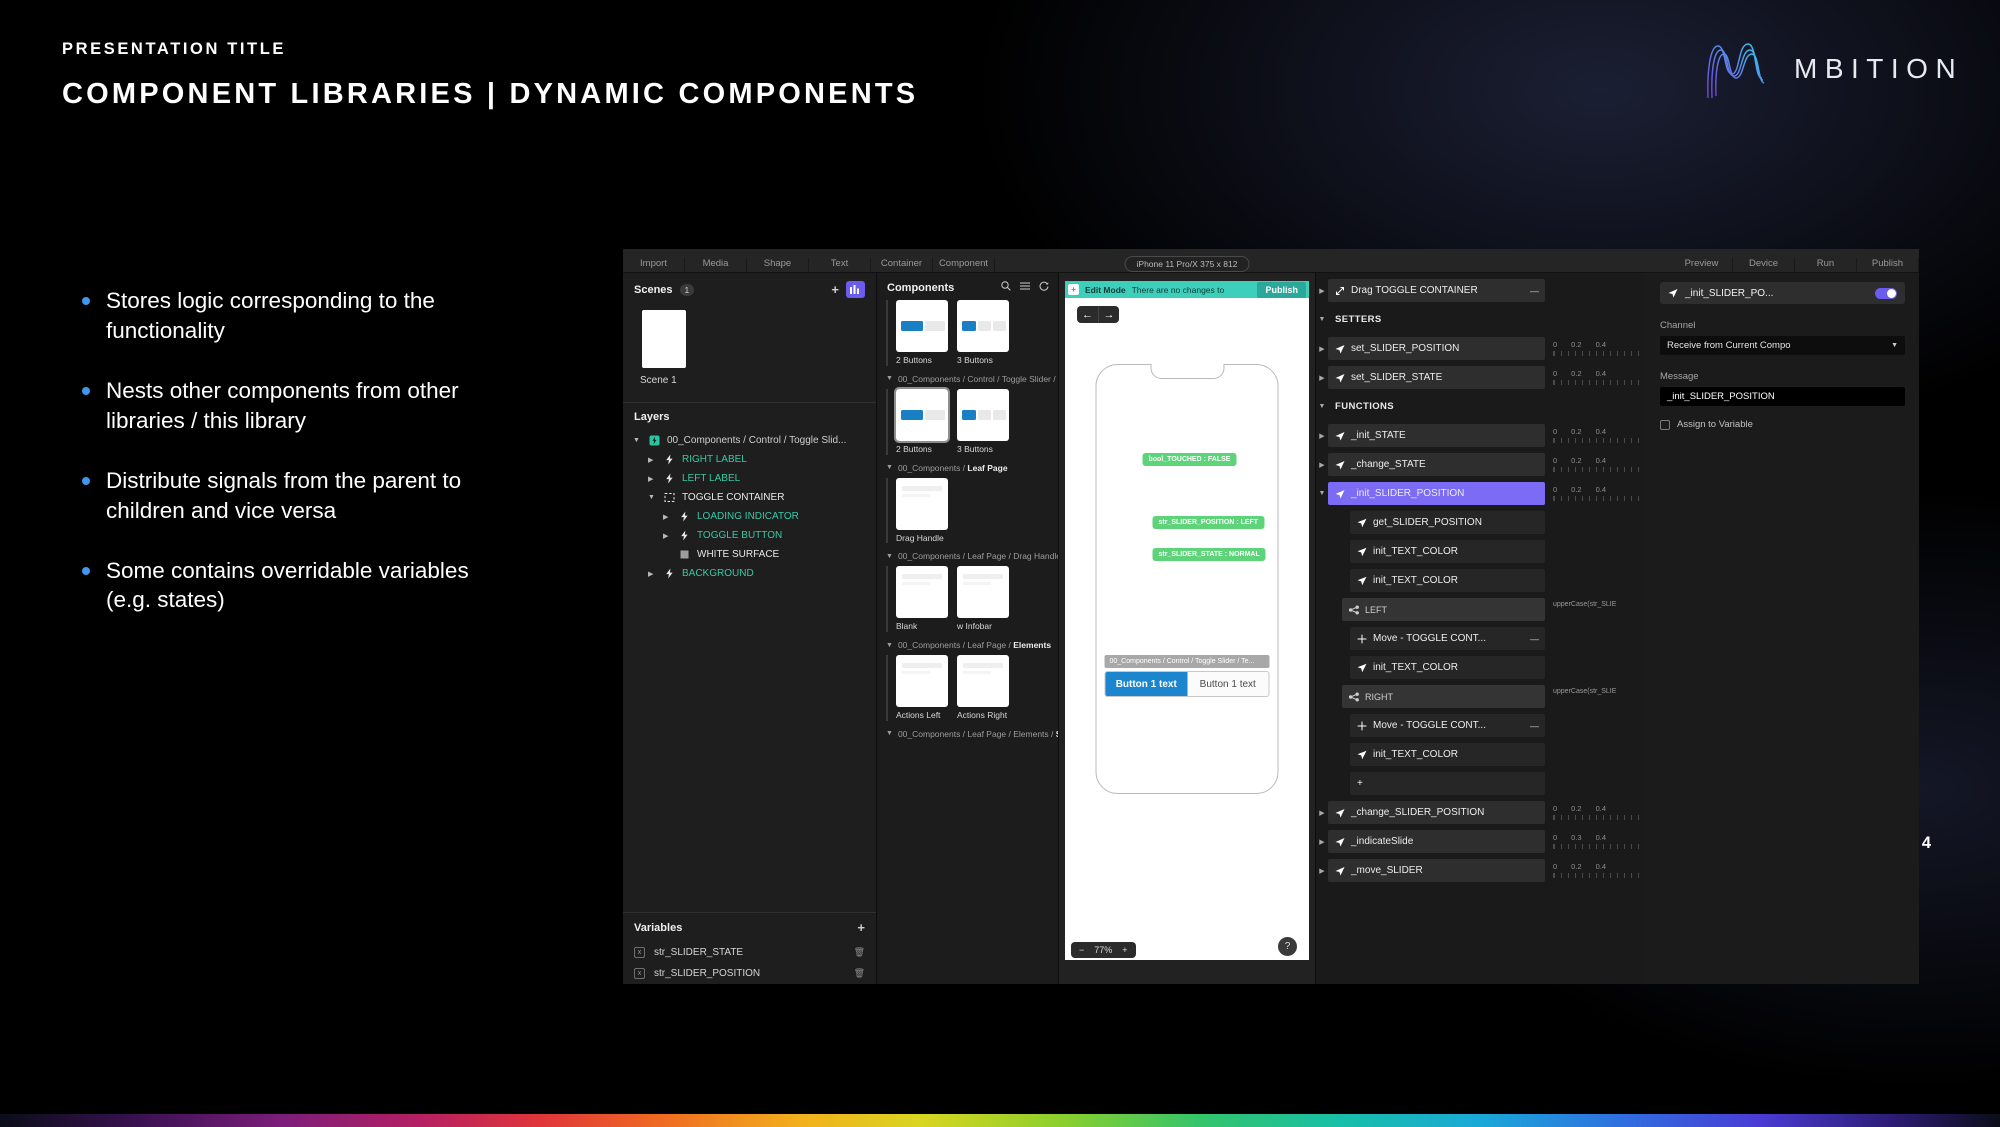 This screenshot has width=2000, height=1127. Describe the element at coordinates (749, 497) in the screenshot. I see `layer-item: ▼ TOGGLE CONTAINER` at that location.